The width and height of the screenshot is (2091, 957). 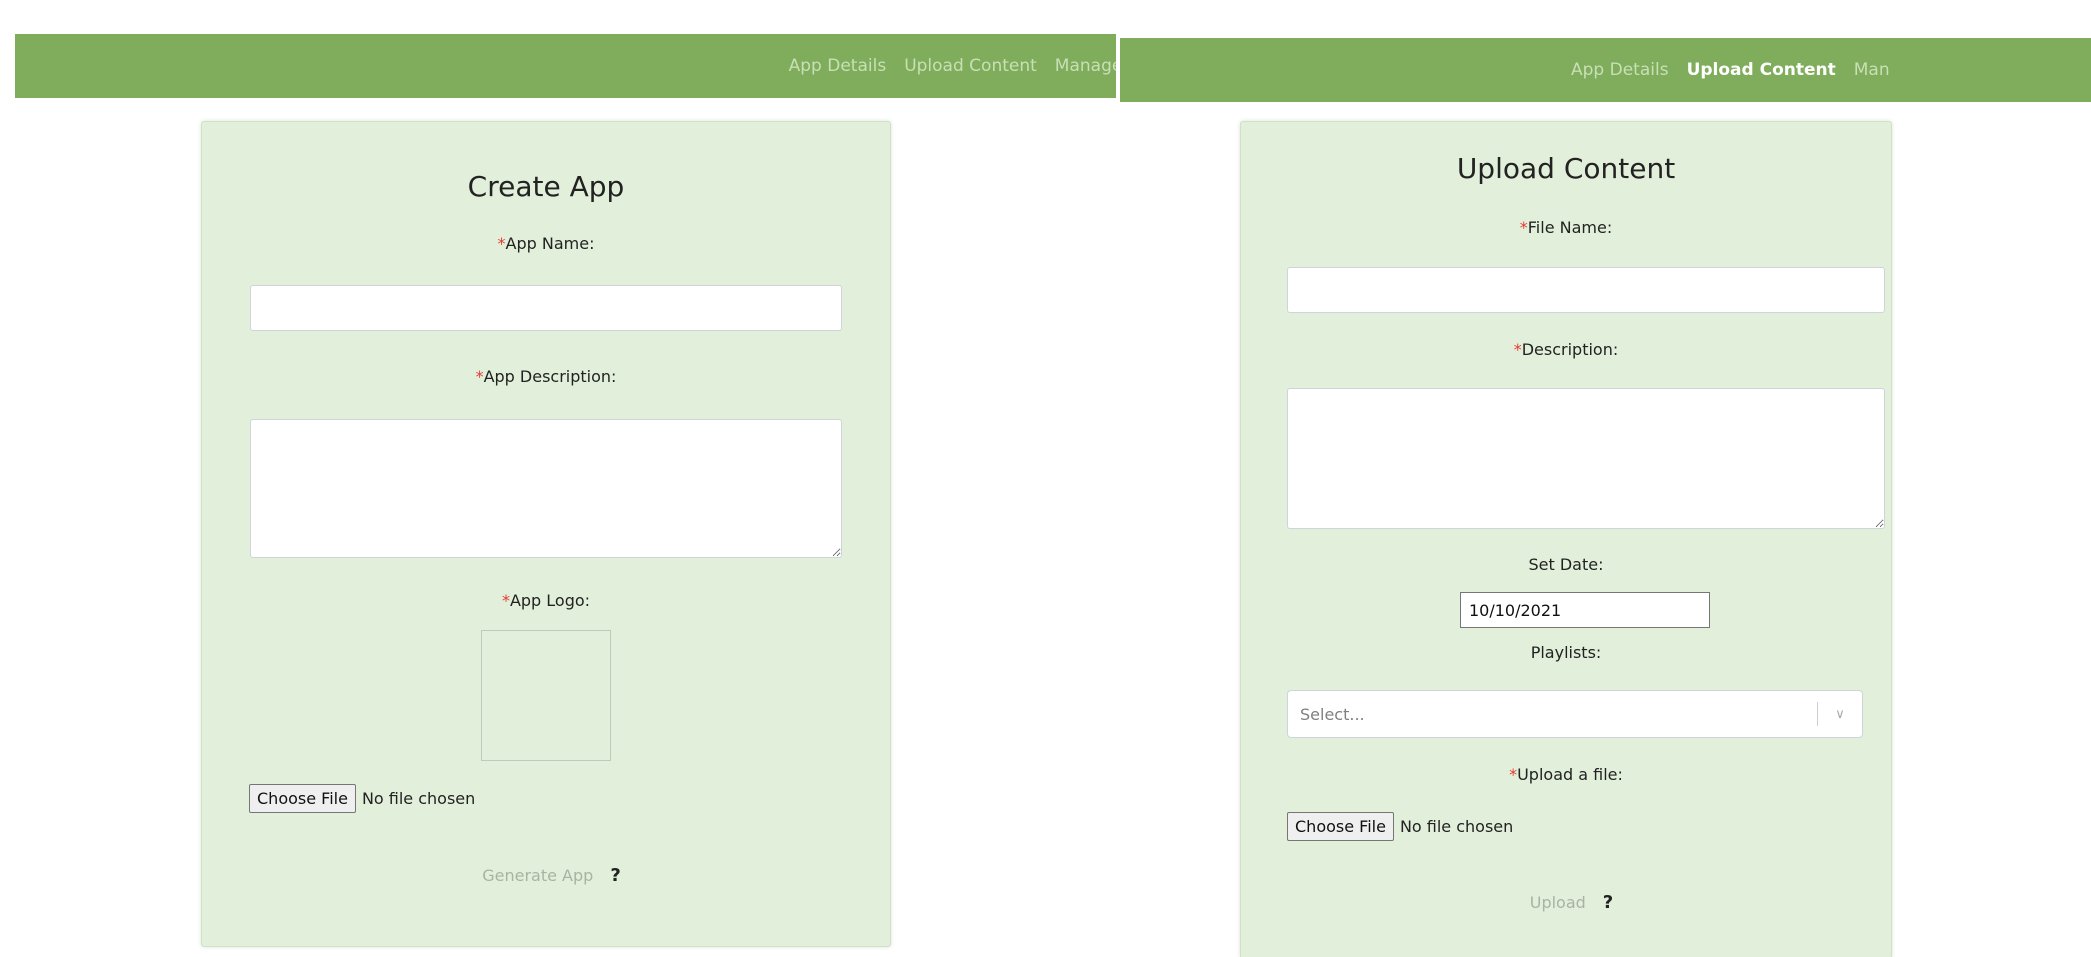 I want to click on app-logo-label-text: App Logo:, so click(x=550, y=600).